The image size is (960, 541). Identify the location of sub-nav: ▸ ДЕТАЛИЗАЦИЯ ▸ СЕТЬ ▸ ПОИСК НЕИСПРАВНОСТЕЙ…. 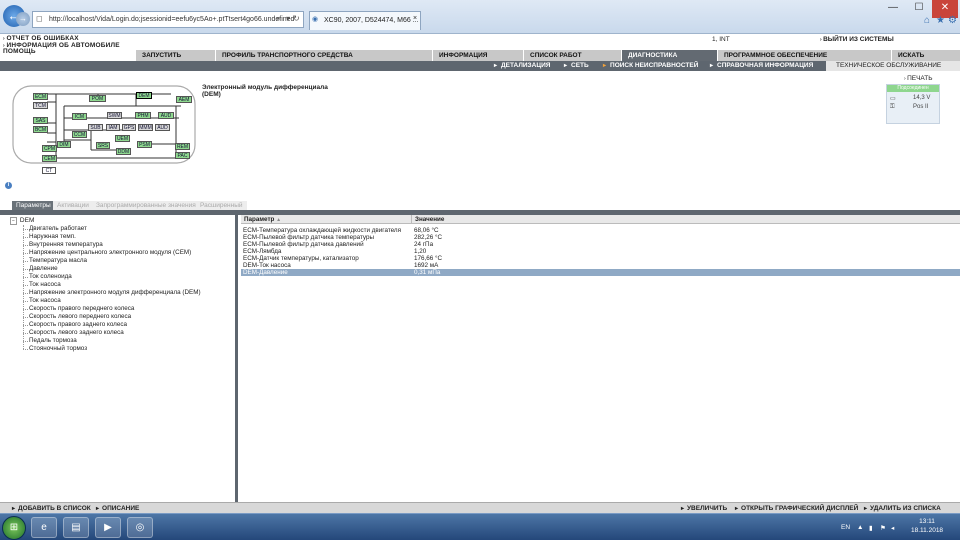
(480, 66).